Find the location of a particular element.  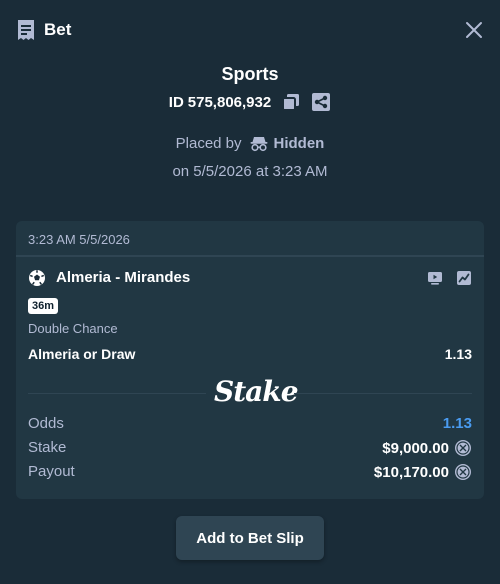

placed-date: on 5/5/2026 at 3:23 AM is located at coordinates (250, 171).